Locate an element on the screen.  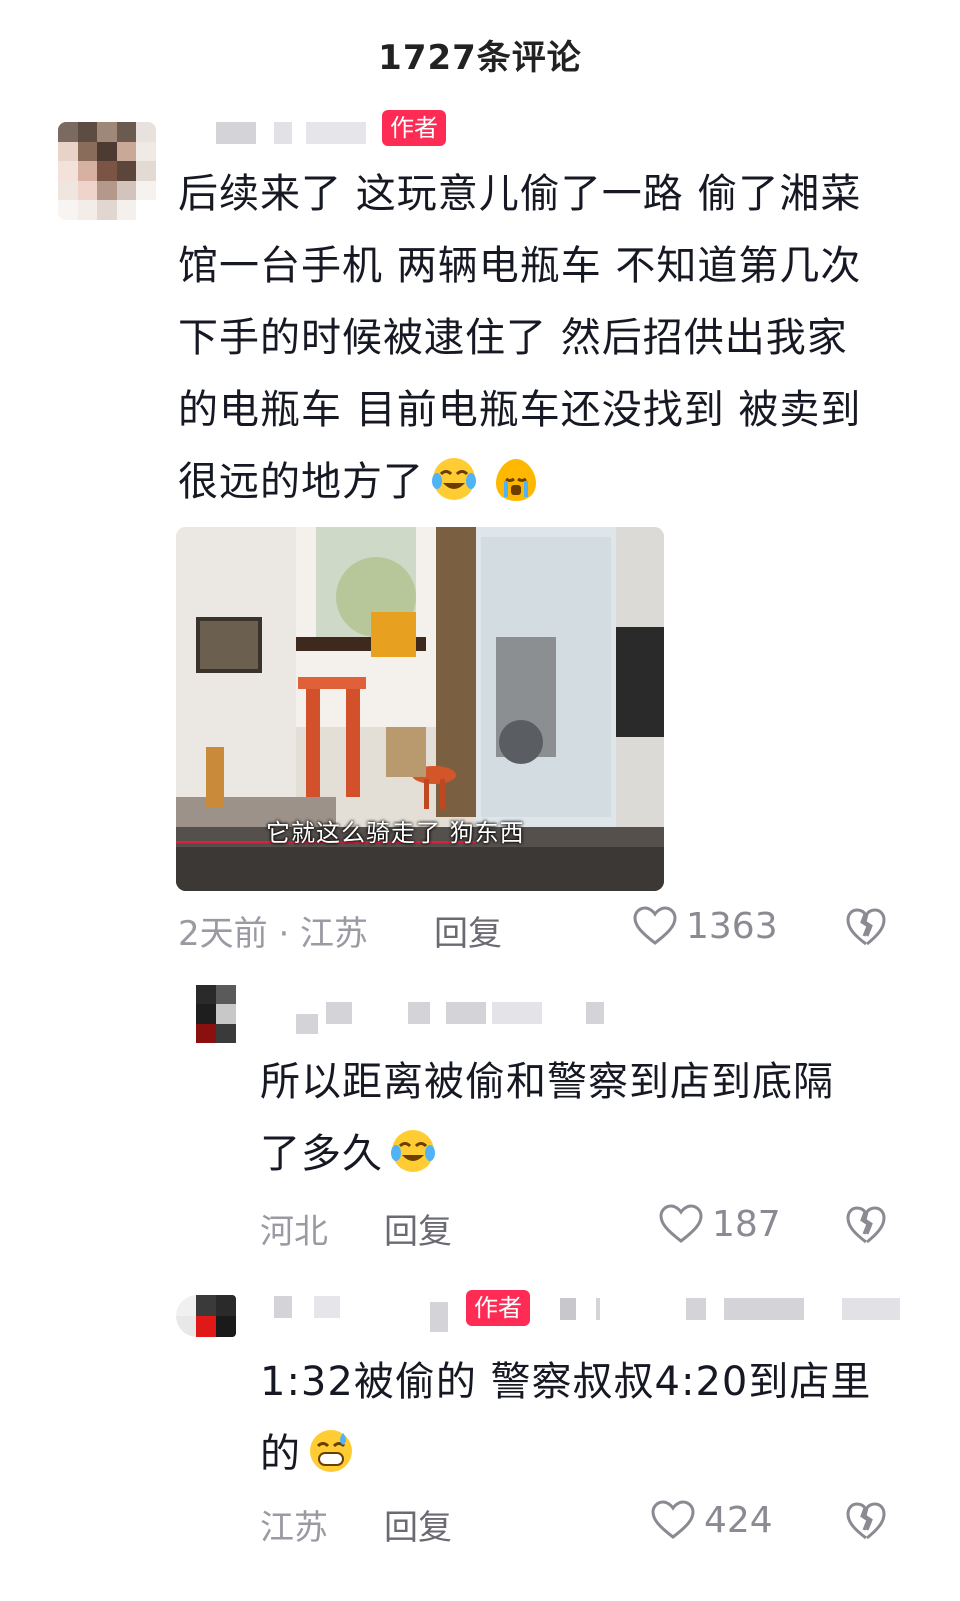
commenter-avatar is located at coordinates (107, 171).